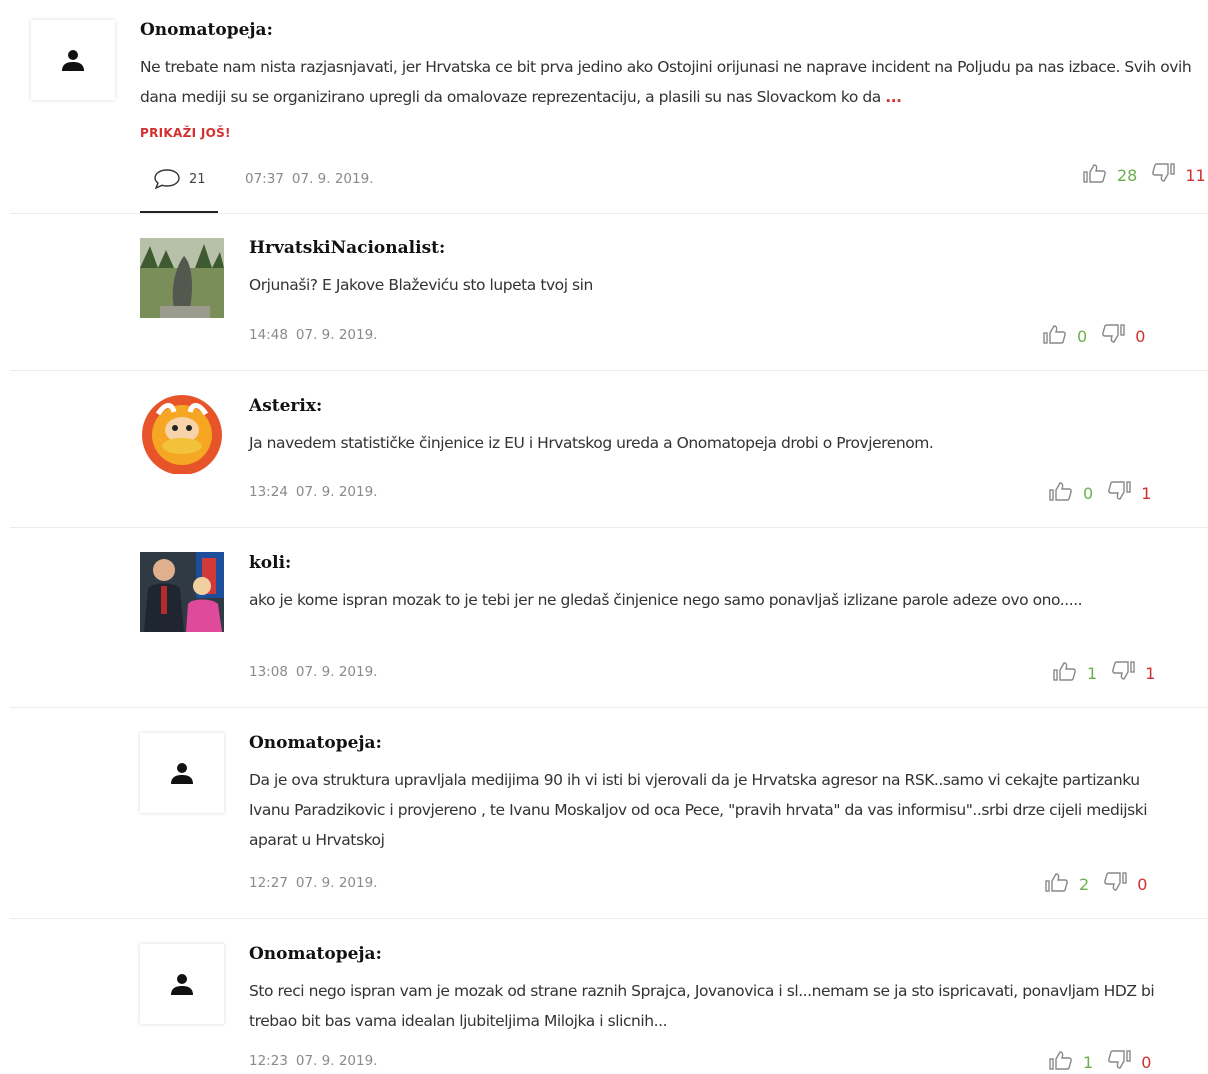  I want to click on speech-bubble-icon, so click(167, 179).